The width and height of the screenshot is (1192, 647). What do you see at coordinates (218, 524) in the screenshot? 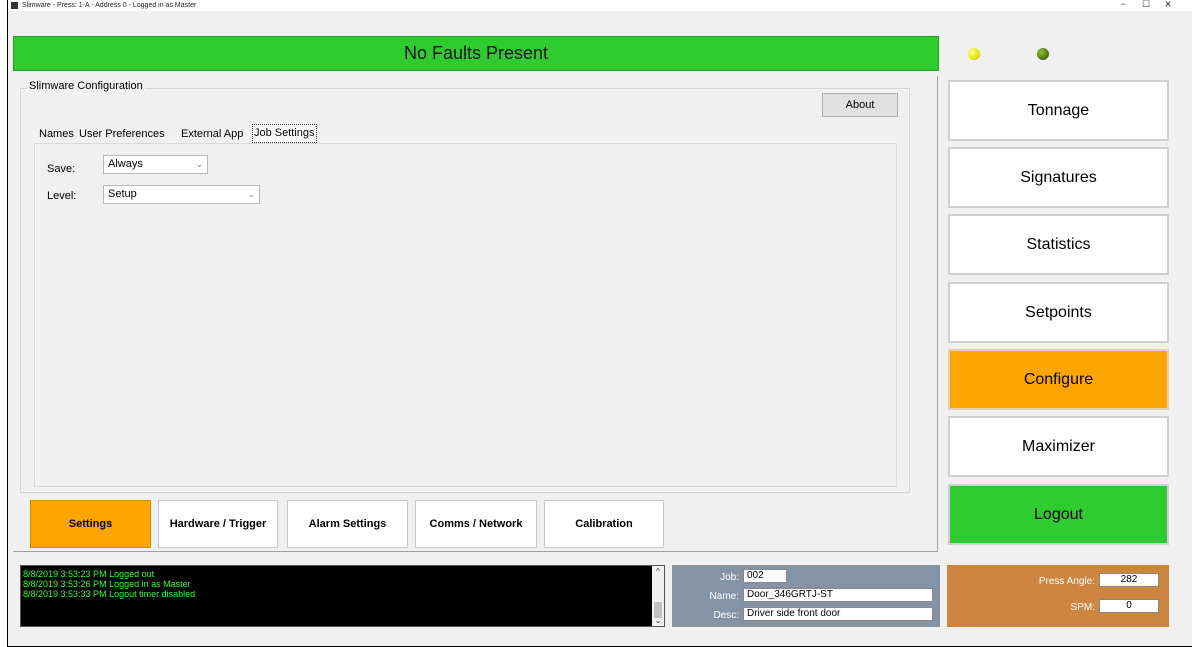
I see `hardware-trigger-button: Hardware / Trigger` at bounding box center [218, 524].